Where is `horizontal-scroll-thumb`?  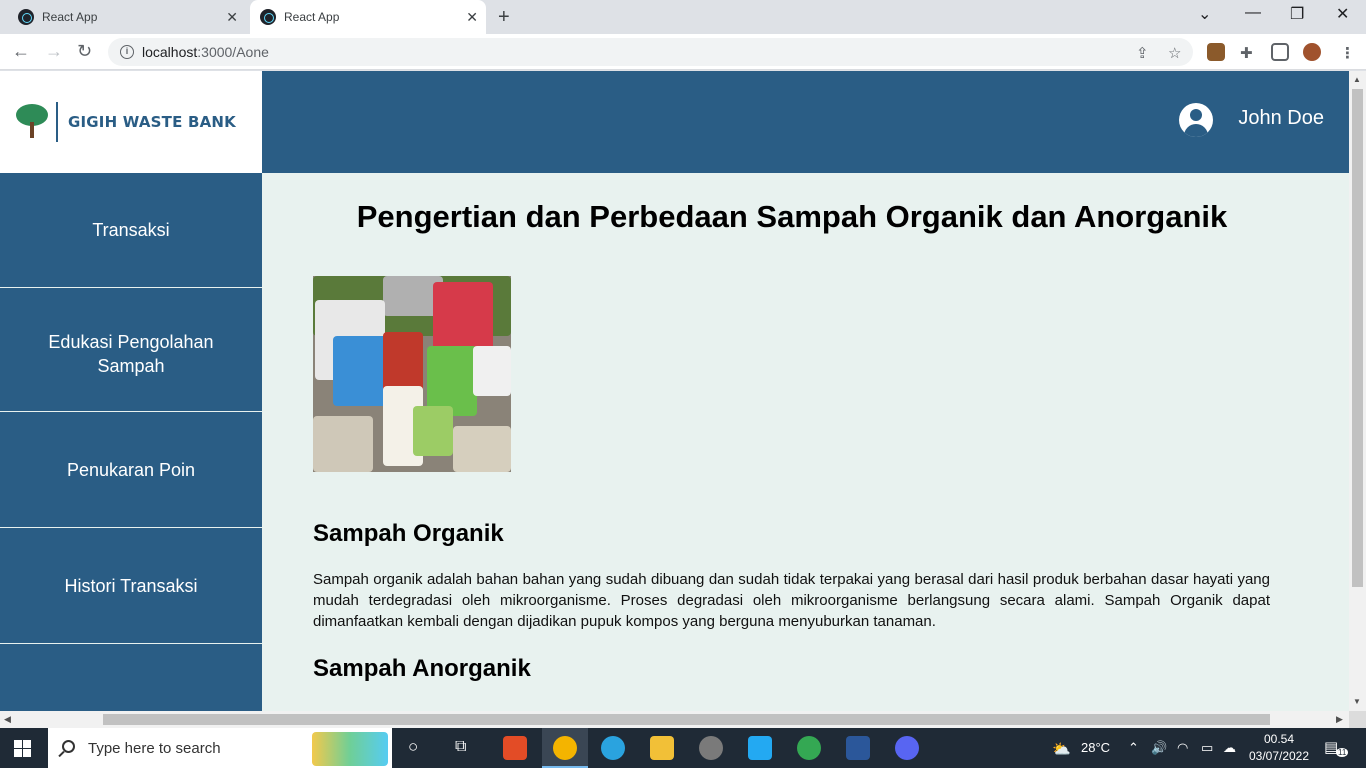 horizontal-scroll-thumb is located at coordinates (686, 719).